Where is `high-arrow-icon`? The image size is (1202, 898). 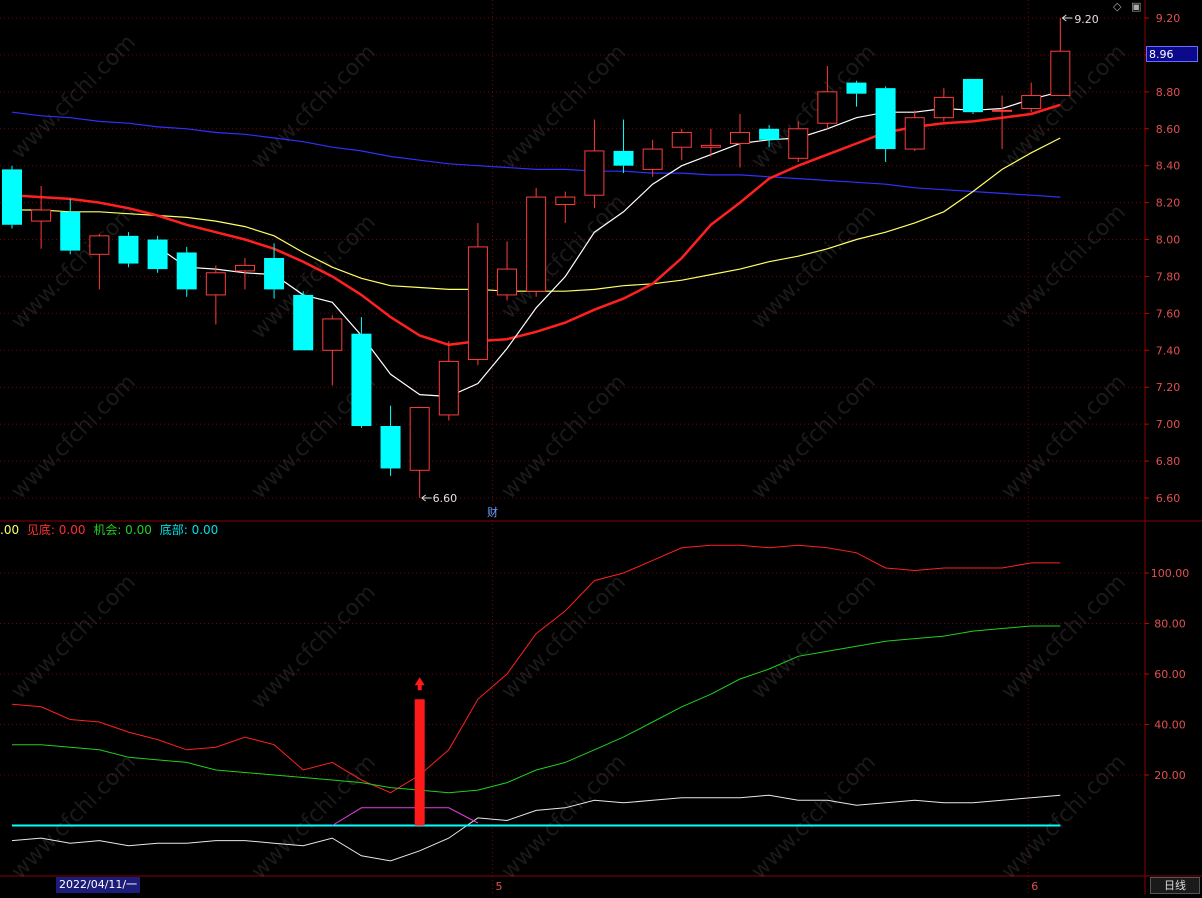
high-arrow-icon is located at coordinates (1067, 18).